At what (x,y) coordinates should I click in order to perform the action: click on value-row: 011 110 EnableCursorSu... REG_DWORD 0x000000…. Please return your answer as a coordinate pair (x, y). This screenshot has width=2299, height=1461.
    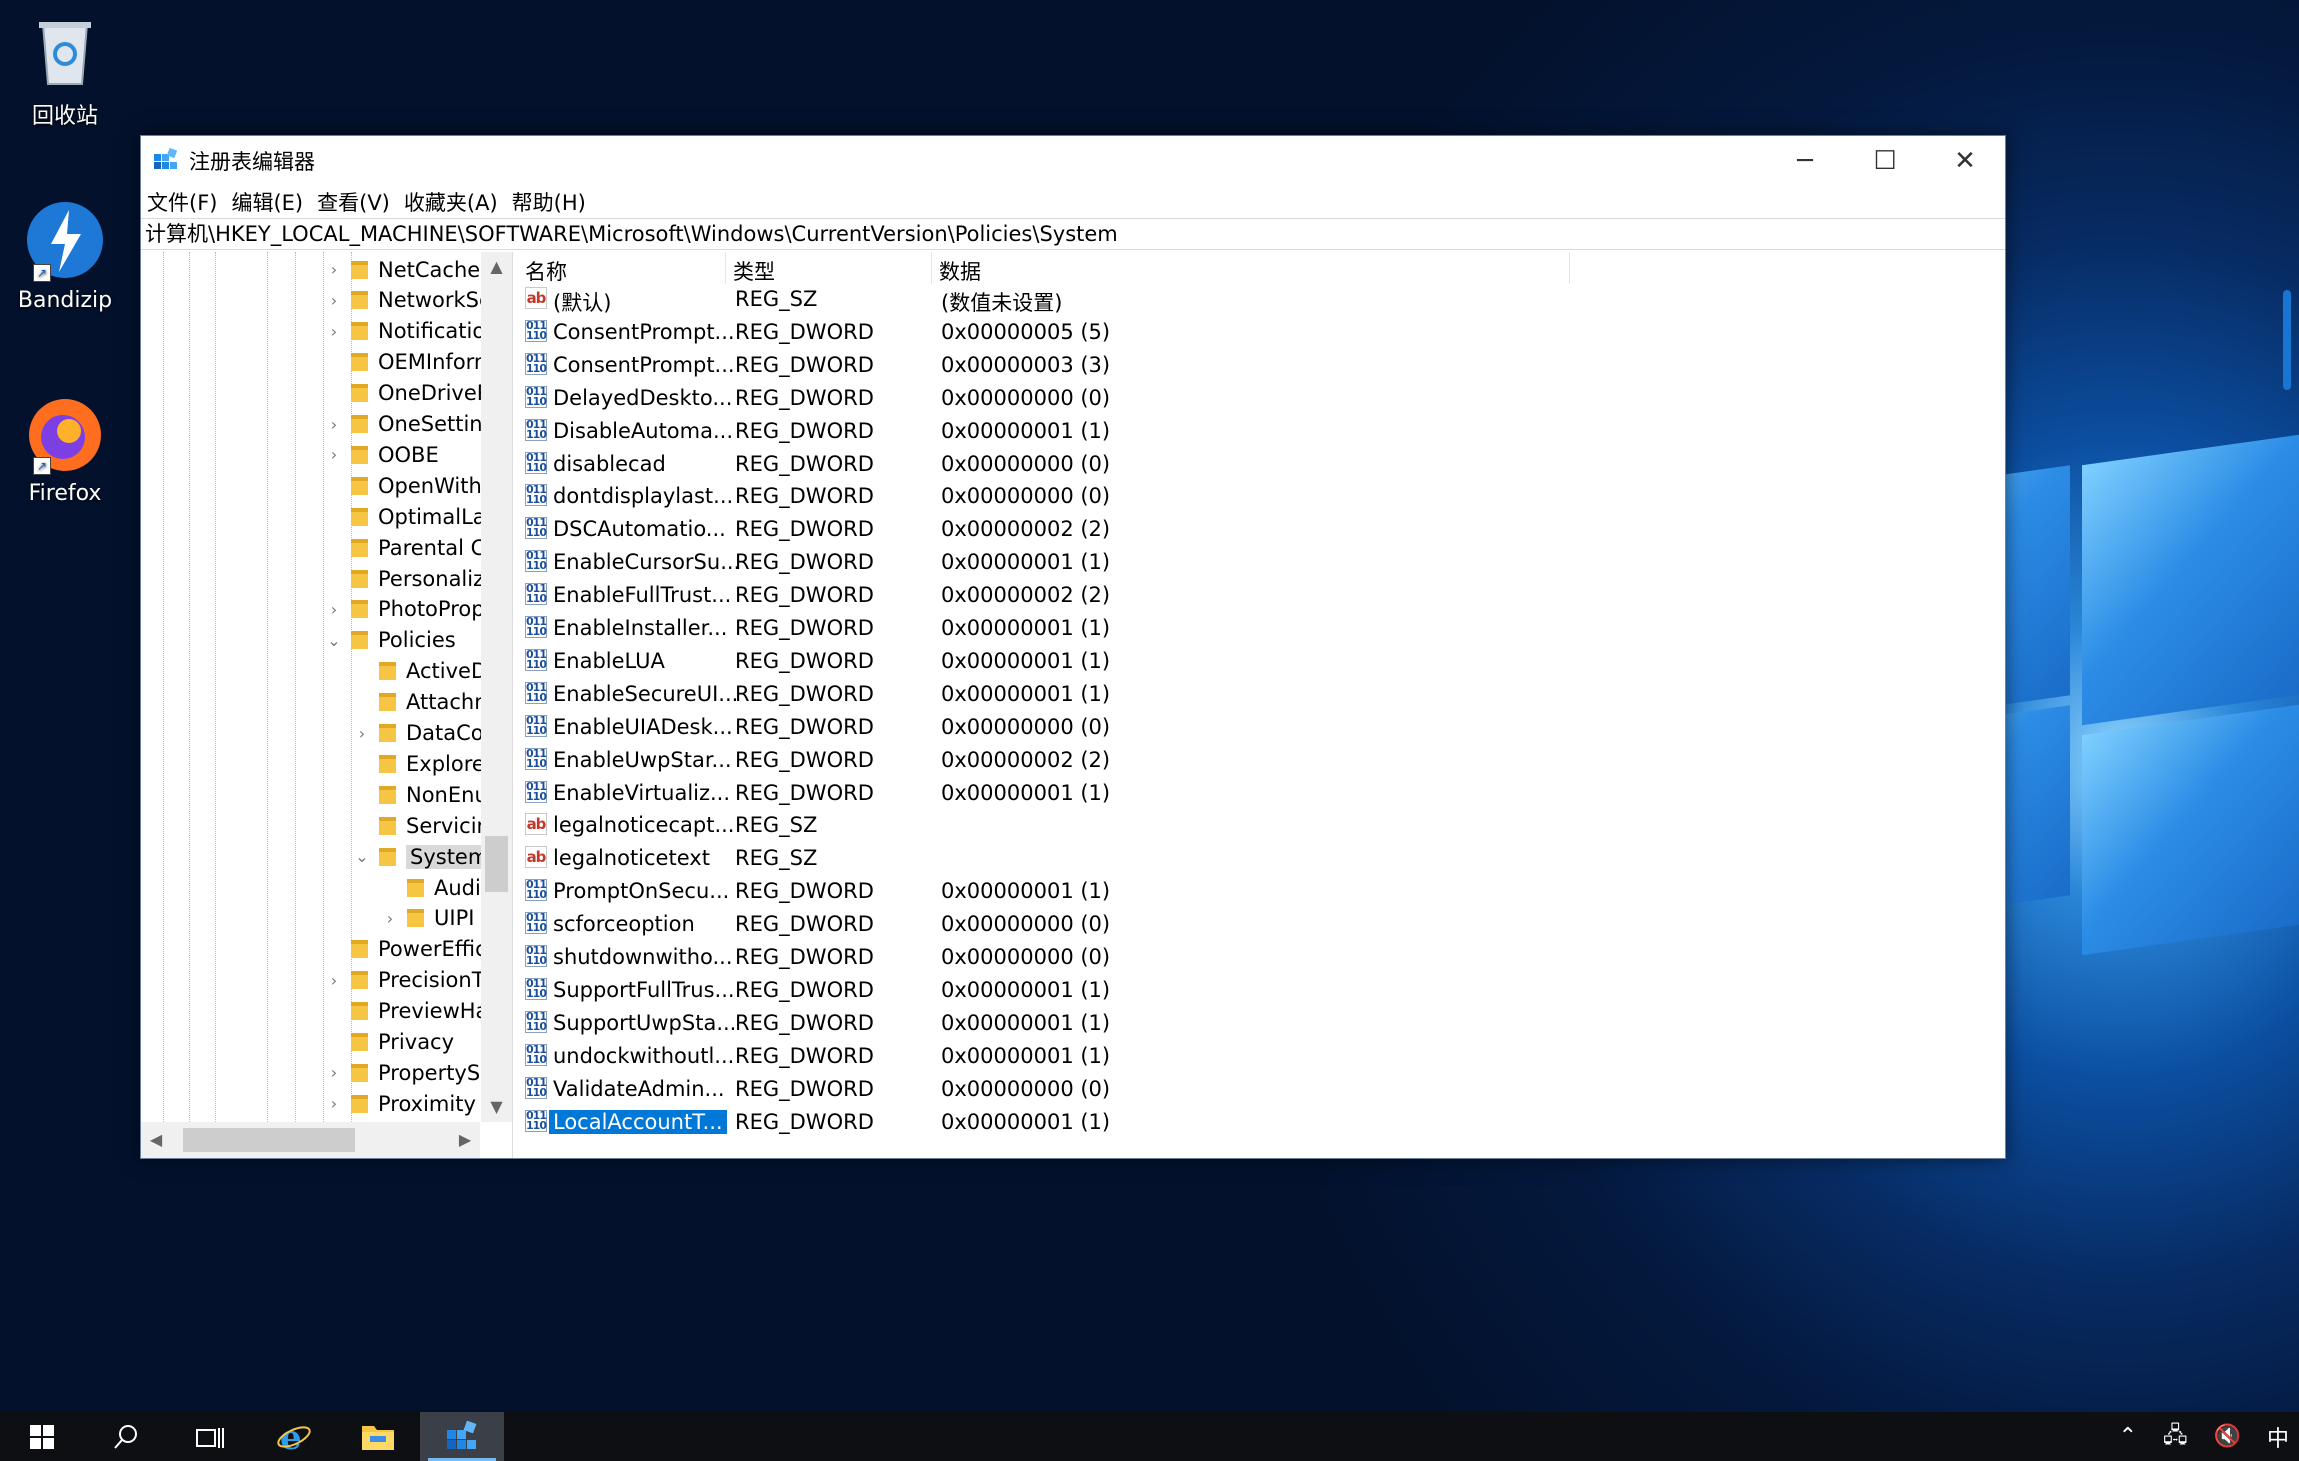
    Looking at the image, I should click on (1262, 563).